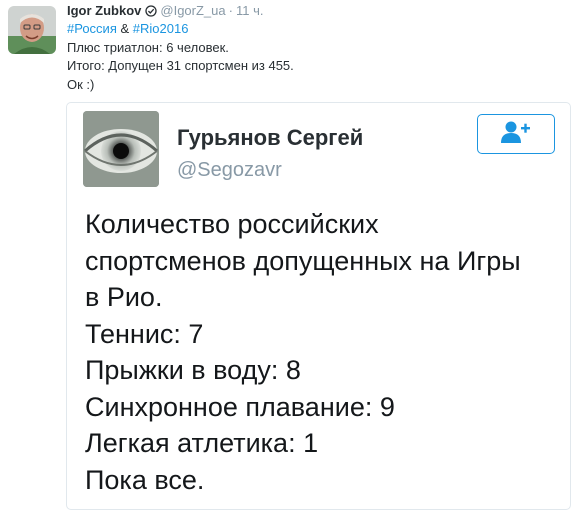 Image resolution: width=583 pixels, height=519 pixels. I want to click on card-text-line: Легкая атлетика: 1, so click(202, 443).